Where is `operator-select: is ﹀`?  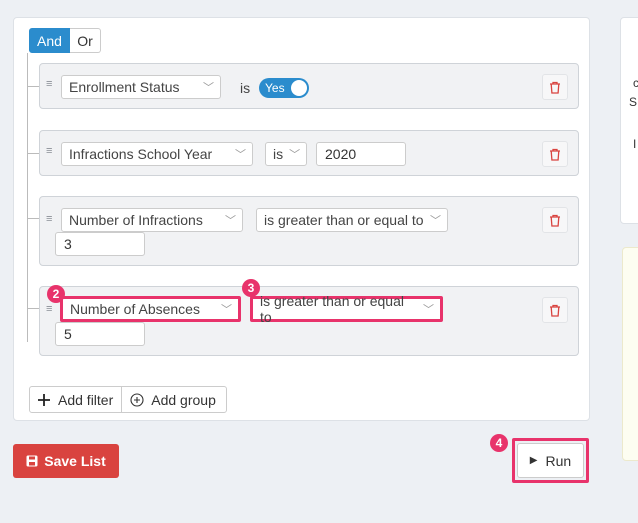
operator-select: is ﹀ is located at coordinates (286, 154).